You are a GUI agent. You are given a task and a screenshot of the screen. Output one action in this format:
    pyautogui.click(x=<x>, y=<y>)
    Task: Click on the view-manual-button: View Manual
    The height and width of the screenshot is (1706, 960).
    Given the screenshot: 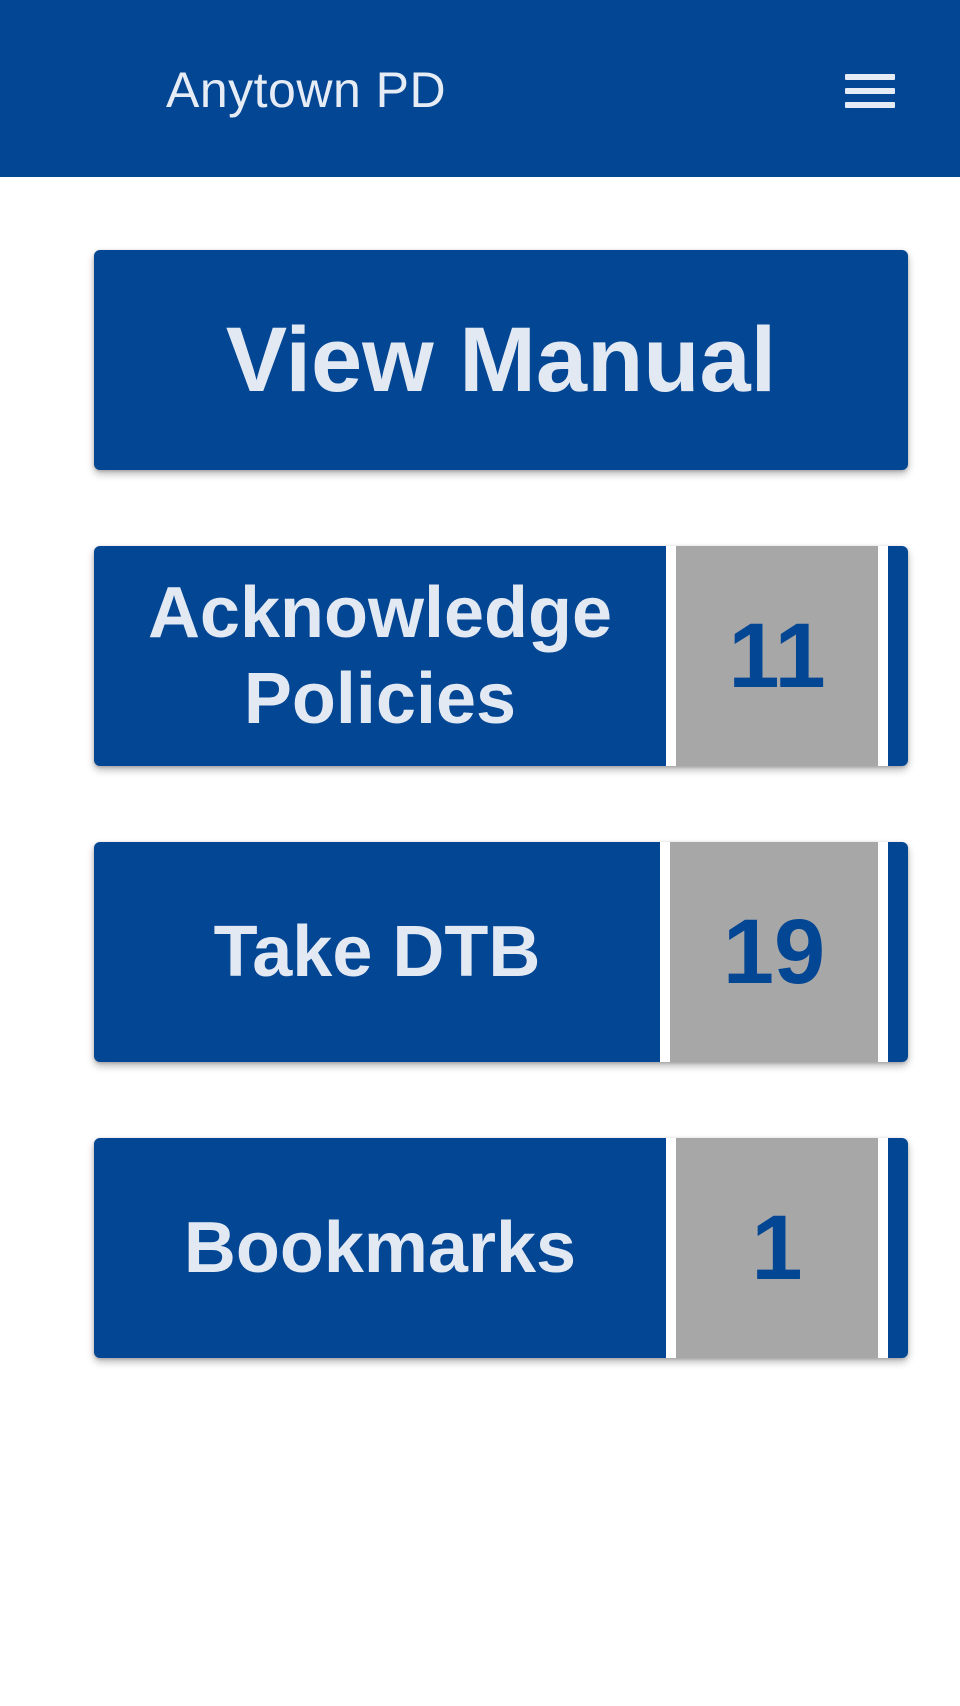 What is the action you would take?
    pyautogui.click(x=501, y=360)
    